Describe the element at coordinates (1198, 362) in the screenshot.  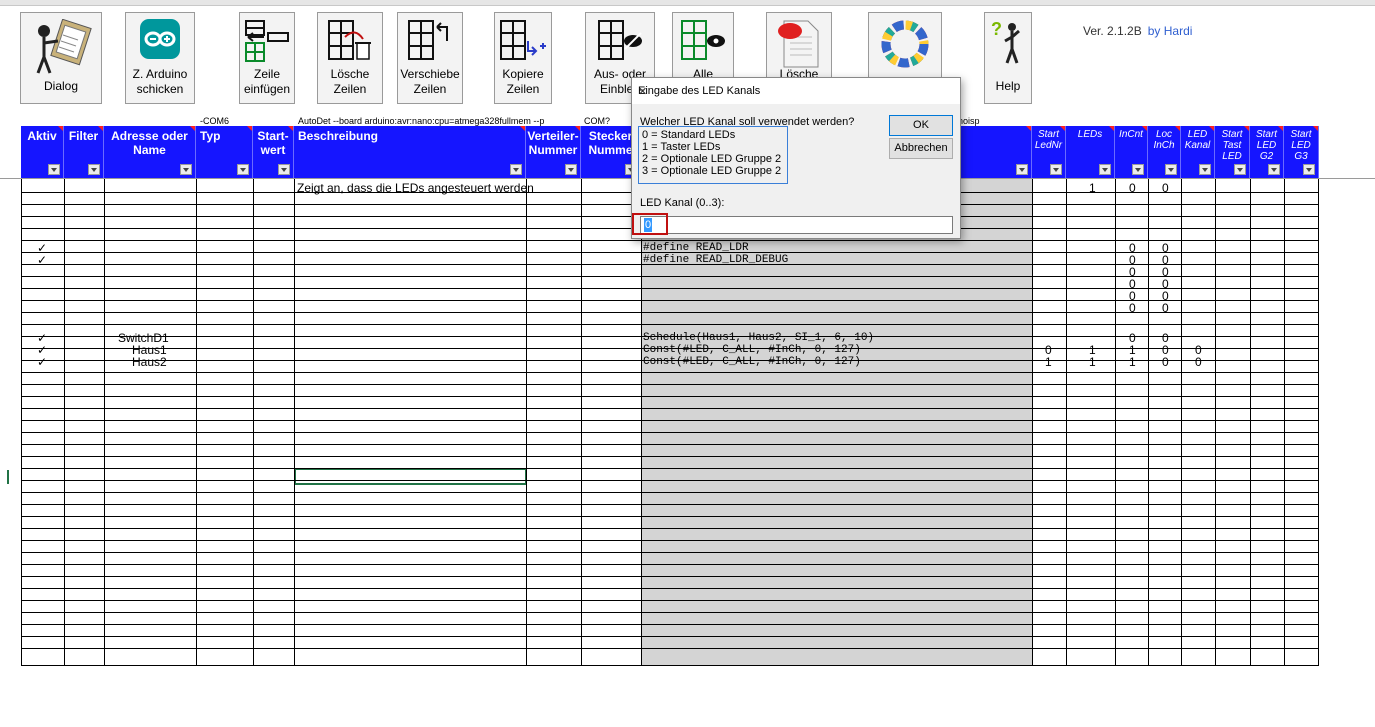
I see `led-kanal-cell: 0` at that location.